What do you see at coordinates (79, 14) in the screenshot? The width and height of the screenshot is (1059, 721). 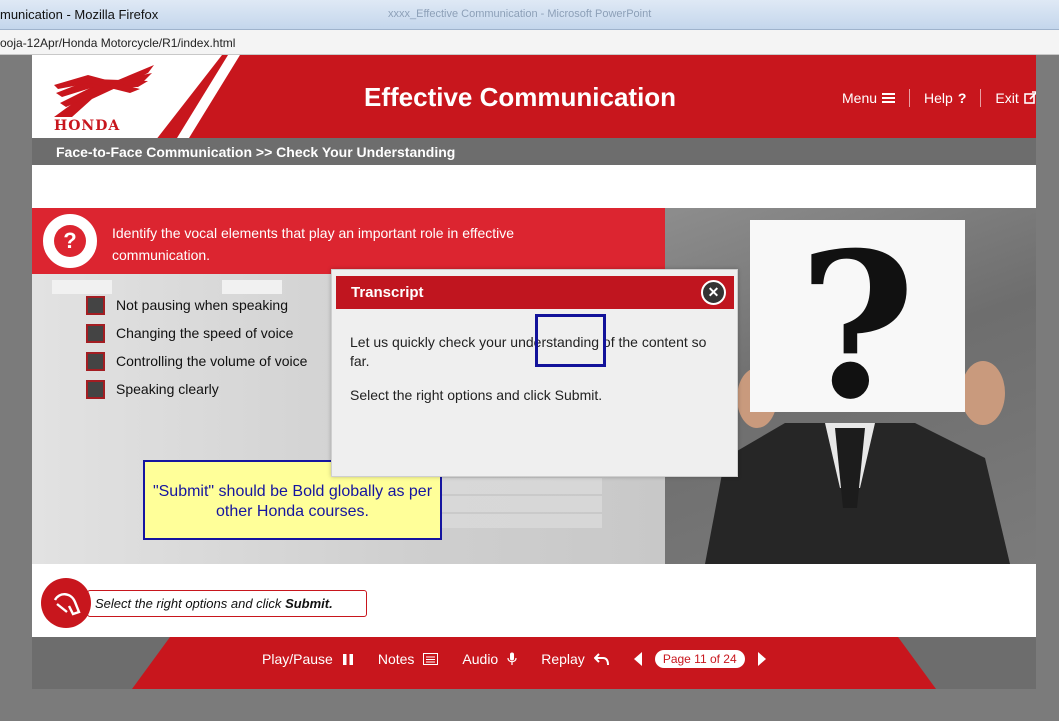 I see `window-title: munication - Mozilla Firefox` at bounding box center [79, 14].